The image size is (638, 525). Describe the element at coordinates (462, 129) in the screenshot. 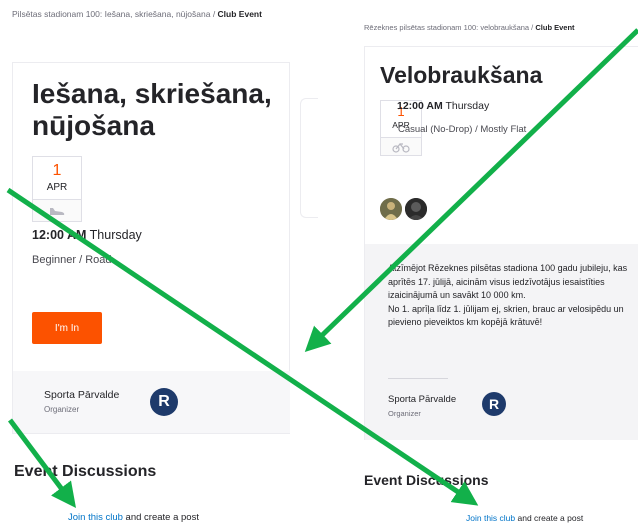

I see `event-level: Casual (No-Drop) / Mostly Flat` at that location.